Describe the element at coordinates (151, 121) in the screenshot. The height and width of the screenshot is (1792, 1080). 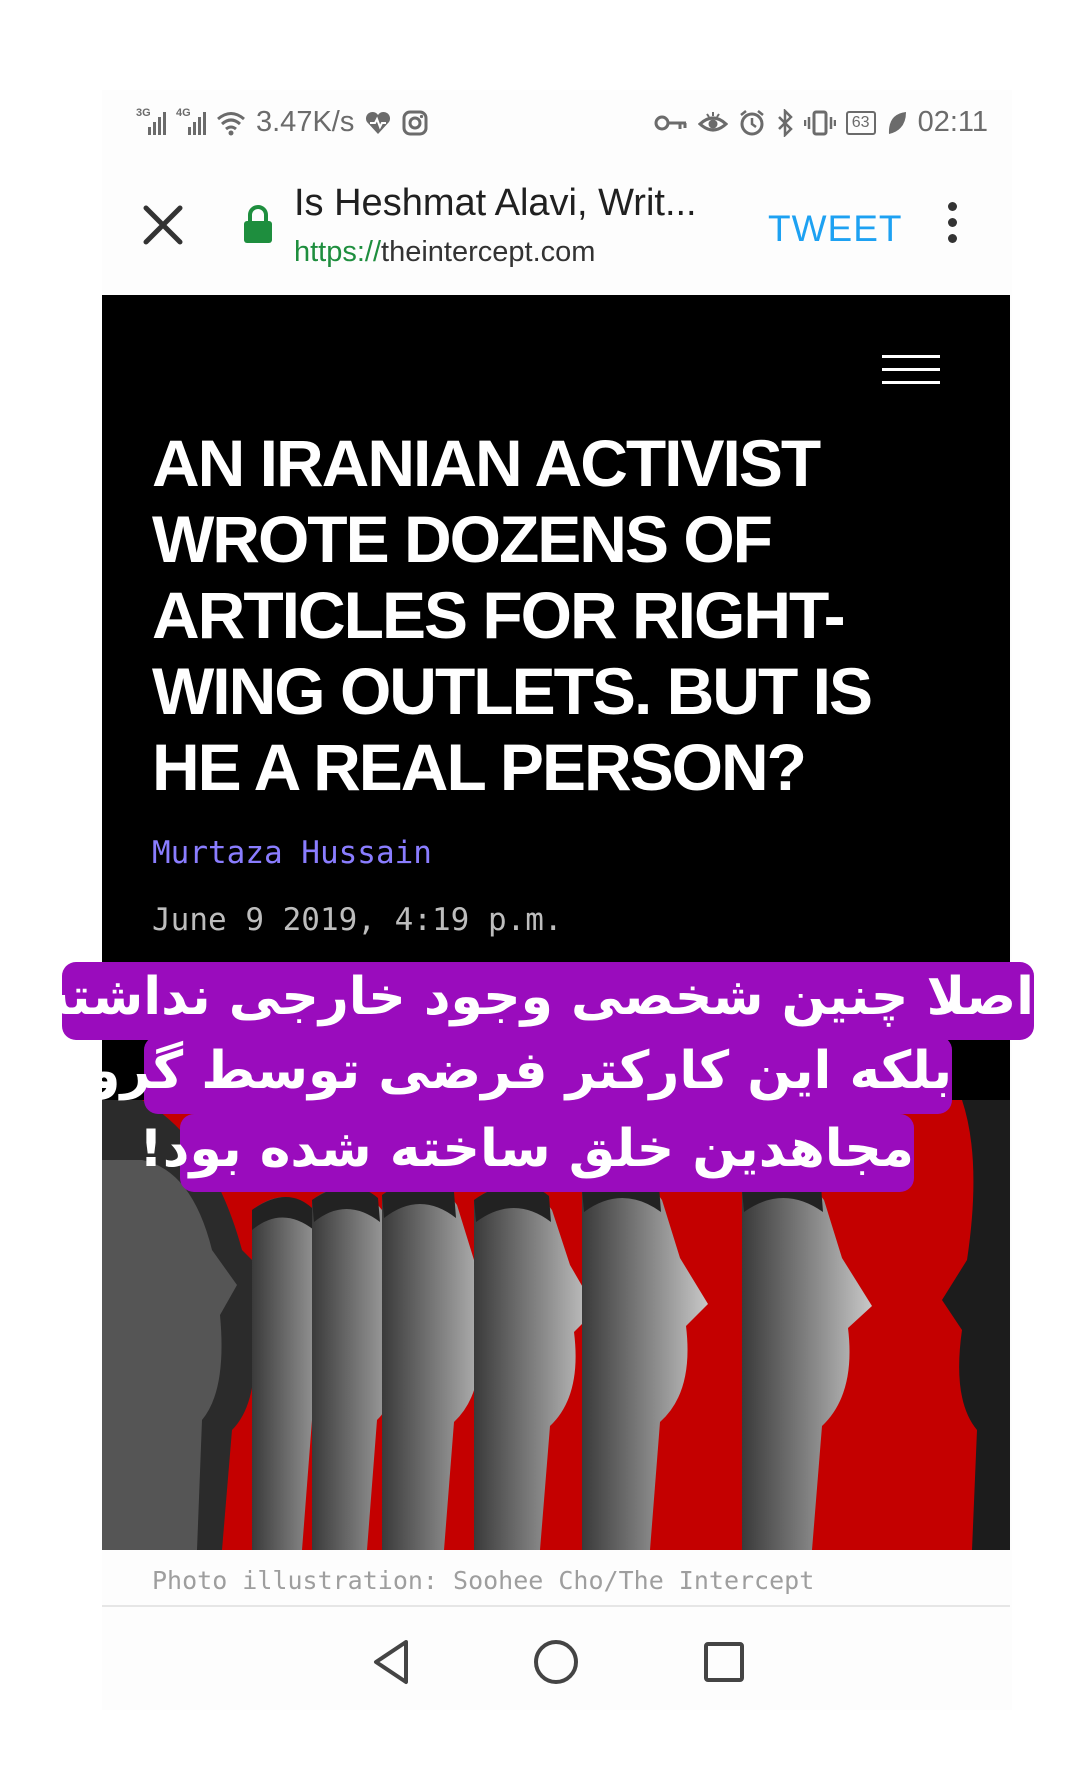
I see `signal-3g-icon: 3G` at that location.